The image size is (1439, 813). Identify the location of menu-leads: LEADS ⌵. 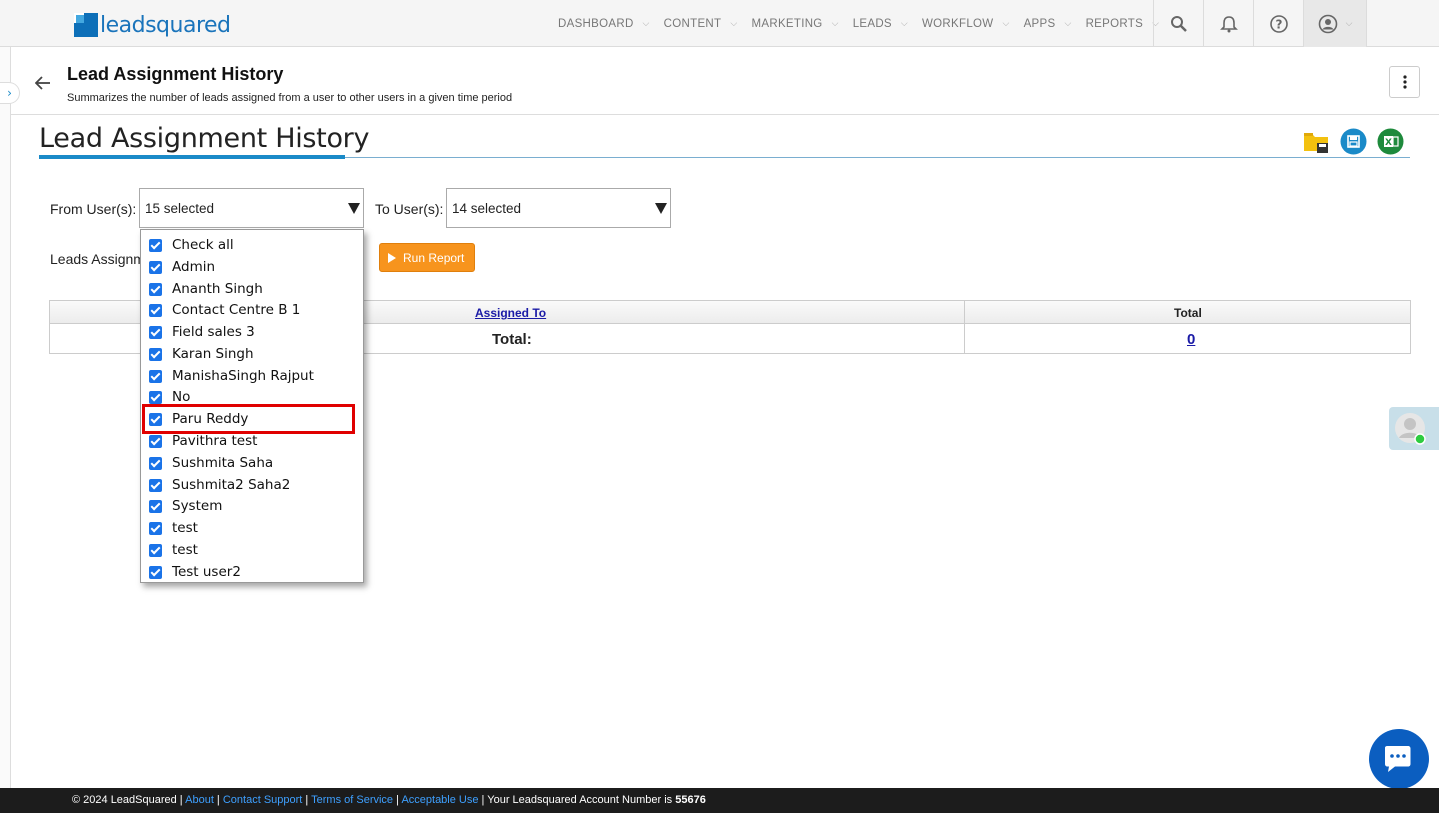
(880, 24).